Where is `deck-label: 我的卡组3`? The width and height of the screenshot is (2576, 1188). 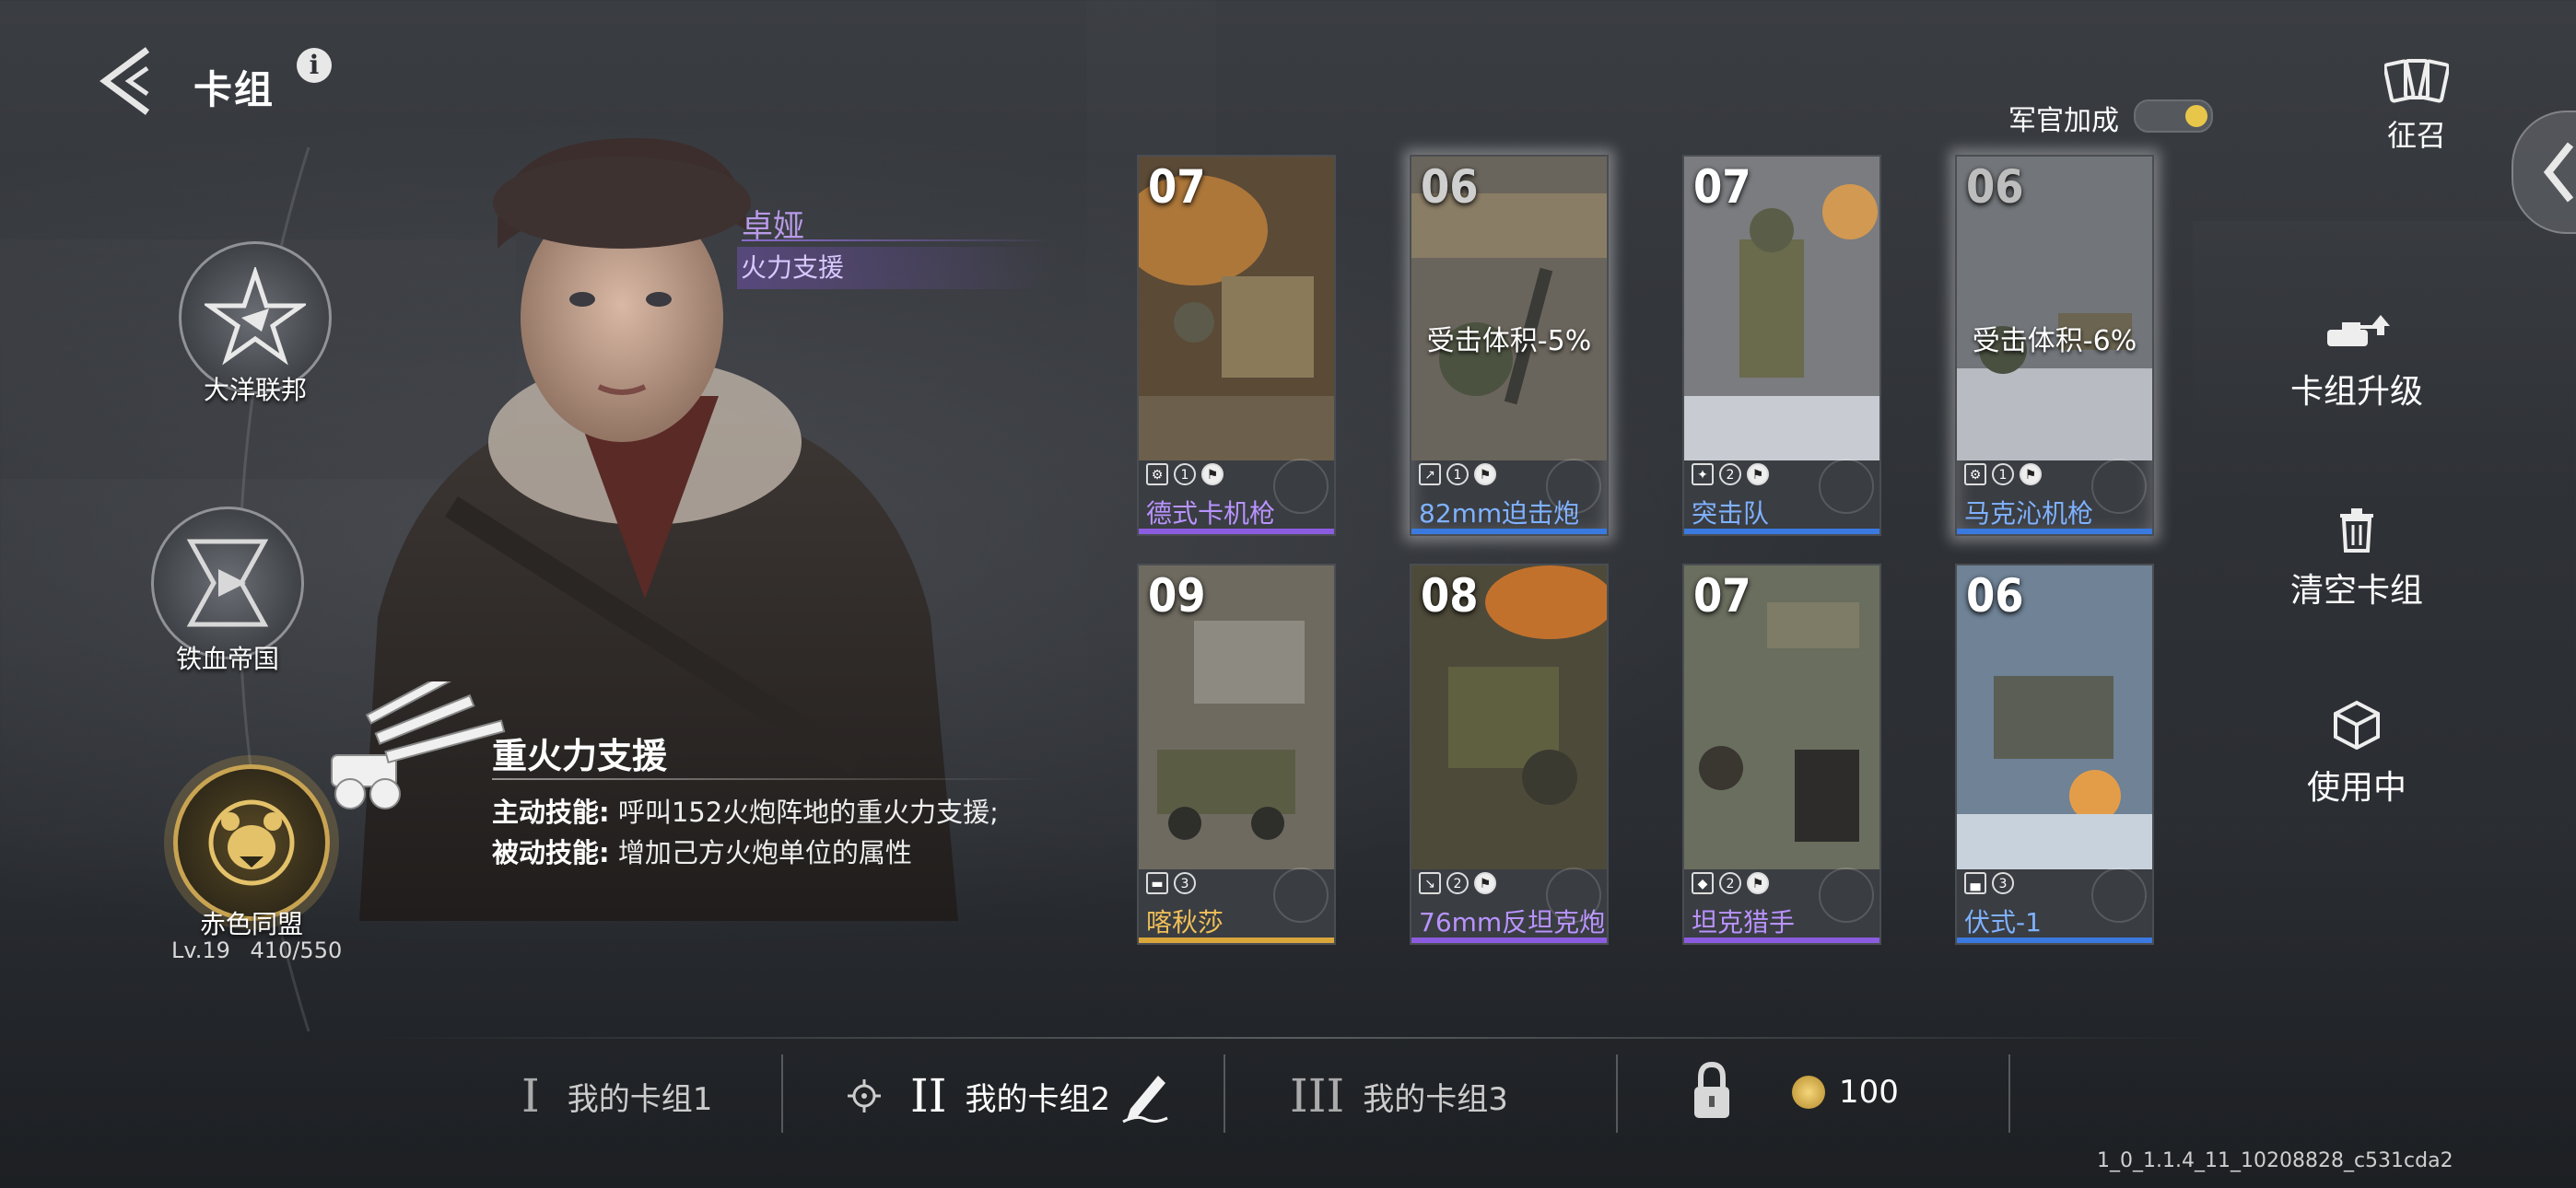
deck-label: 我的卡组3 is located at coordinates (1435, 1099).